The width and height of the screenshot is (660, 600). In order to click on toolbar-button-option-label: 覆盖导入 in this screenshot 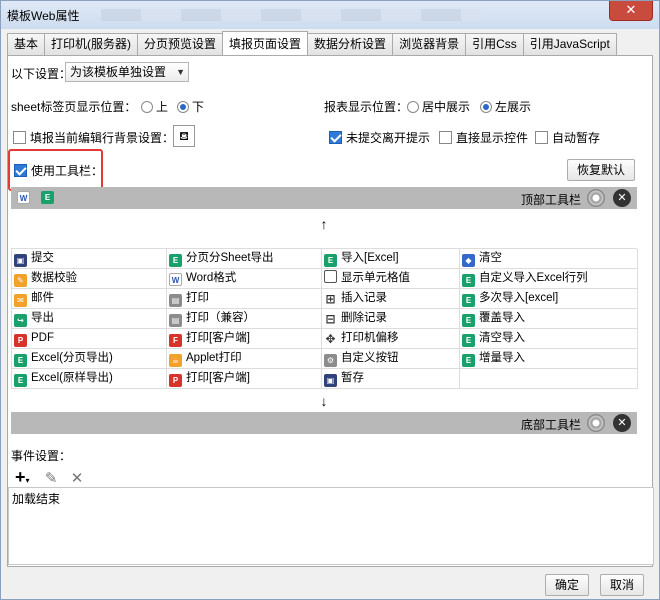, I will do `click(502, 318)`.